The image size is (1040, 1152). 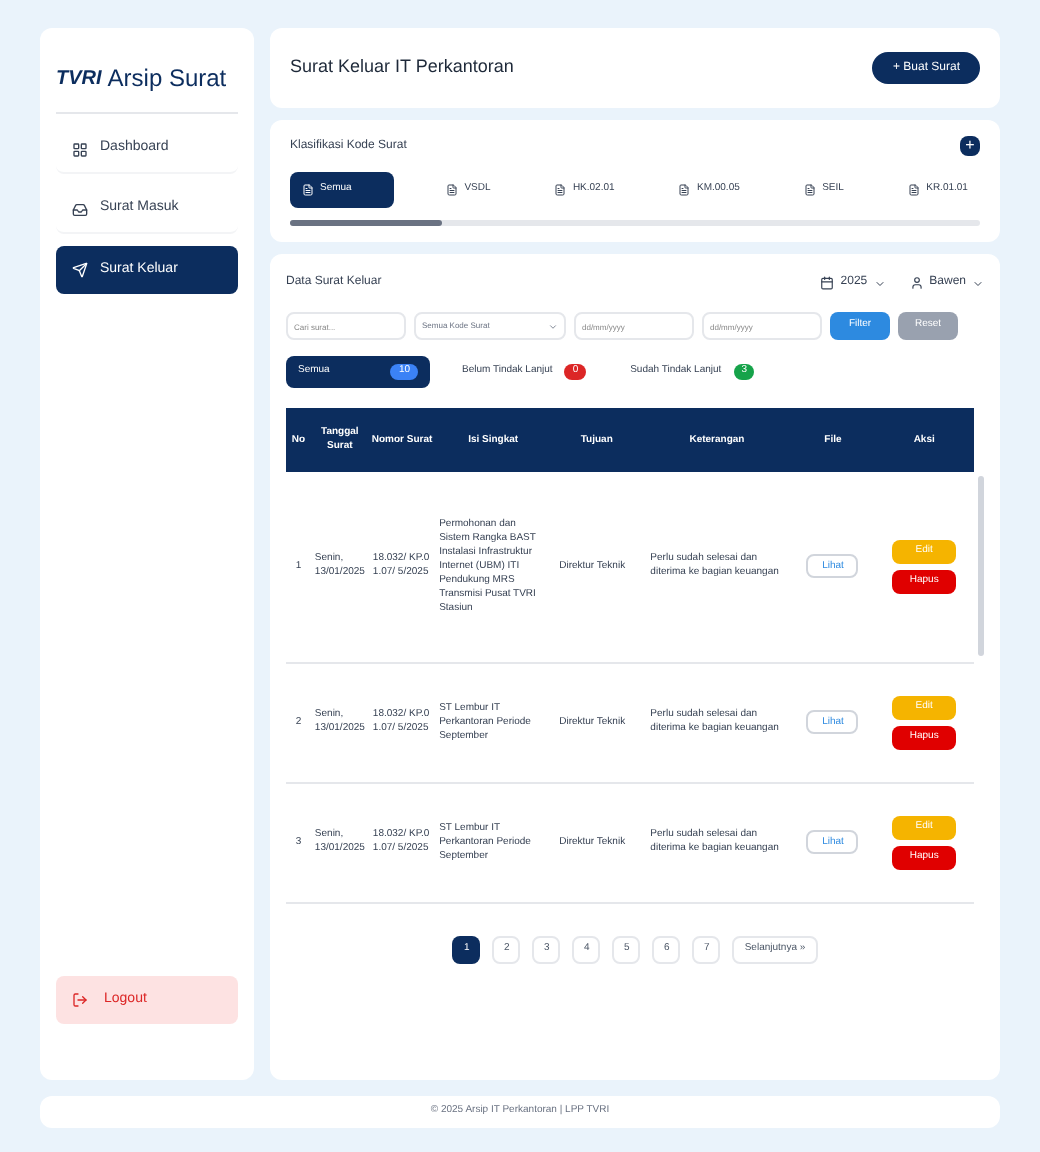 What do you see at coordinates (366, 223) in the screenshot?
I see `scroll-thumb` at bounding box center [366, 223].